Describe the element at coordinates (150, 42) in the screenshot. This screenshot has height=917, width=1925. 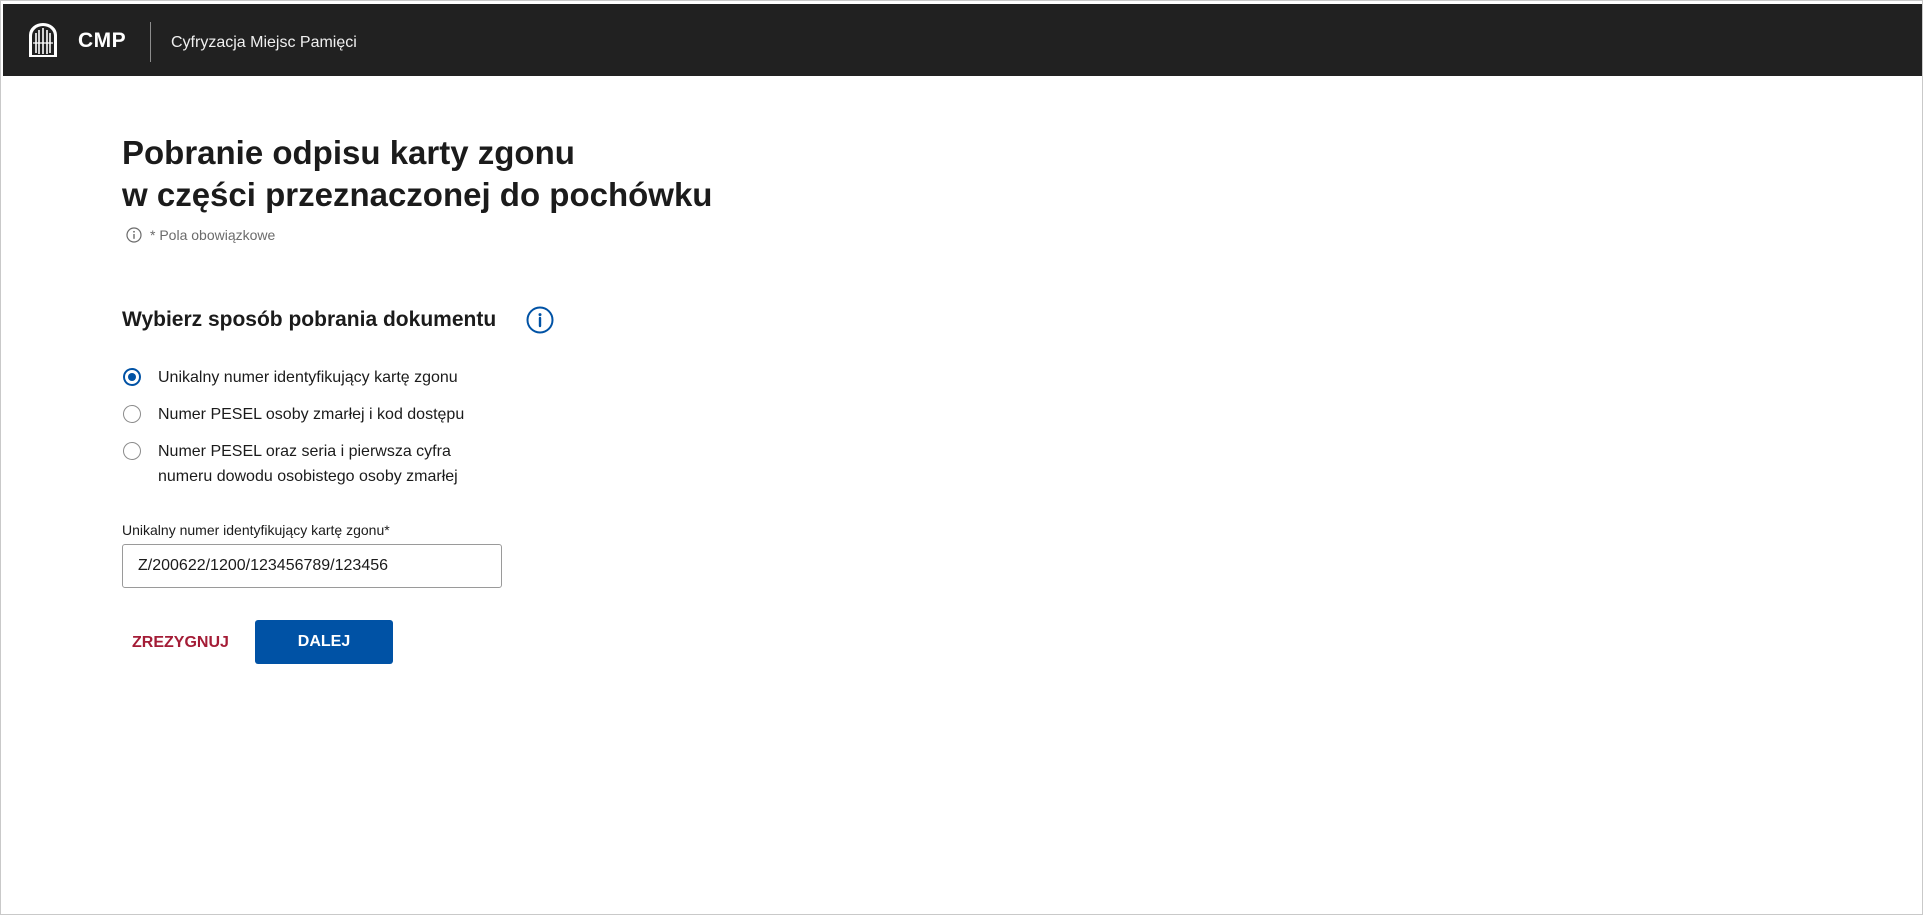
I see `header-divider` at that location.